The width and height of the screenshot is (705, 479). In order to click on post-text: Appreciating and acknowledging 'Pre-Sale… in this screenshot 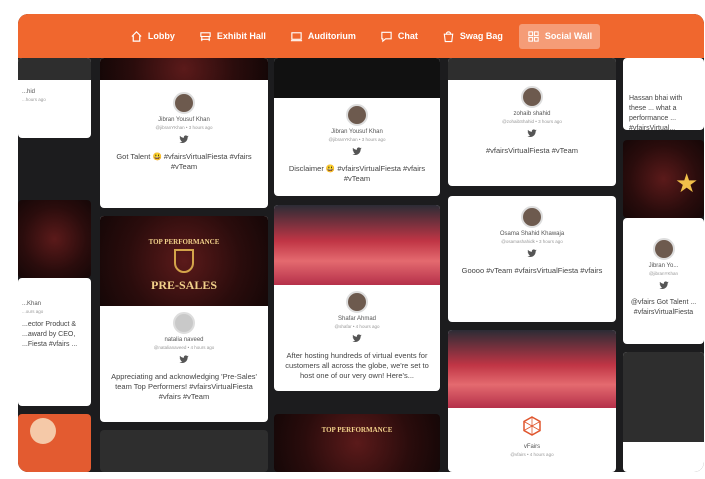, I will do `click(184, 386)`.